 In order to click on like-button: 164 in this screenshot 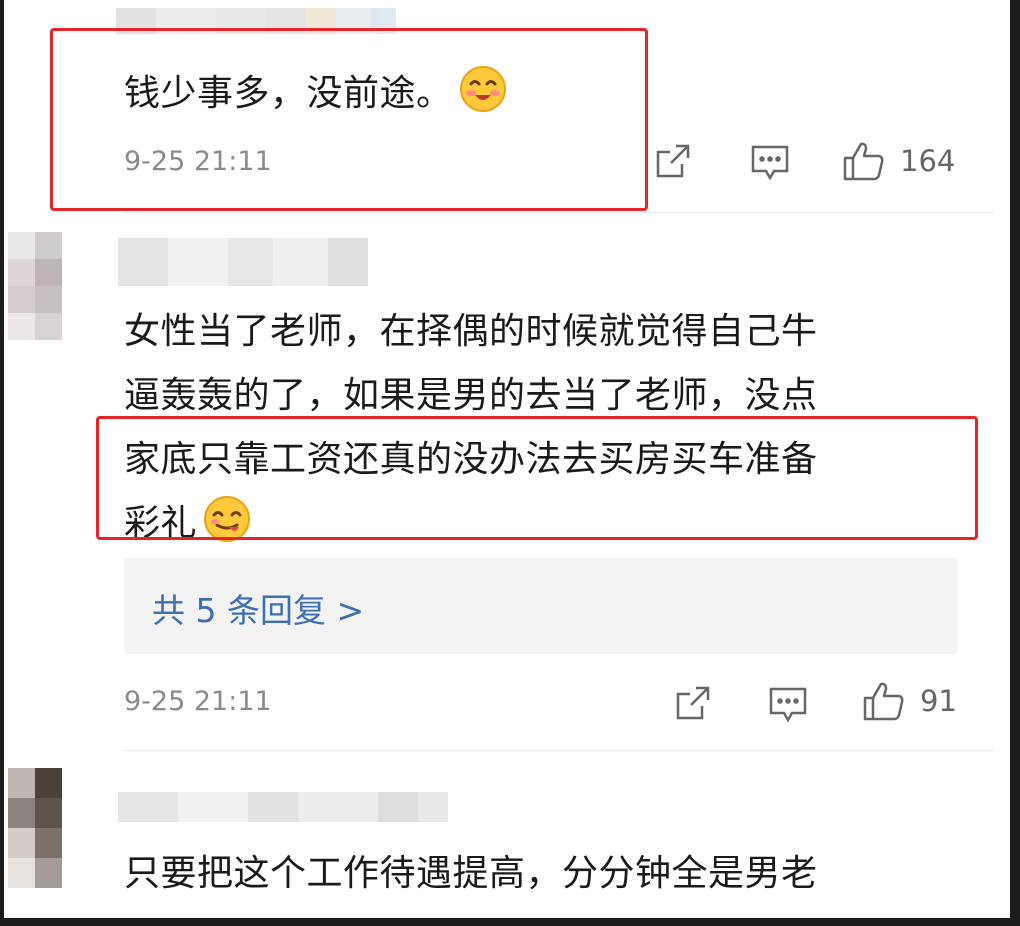, I will do `click(898, 161)`.